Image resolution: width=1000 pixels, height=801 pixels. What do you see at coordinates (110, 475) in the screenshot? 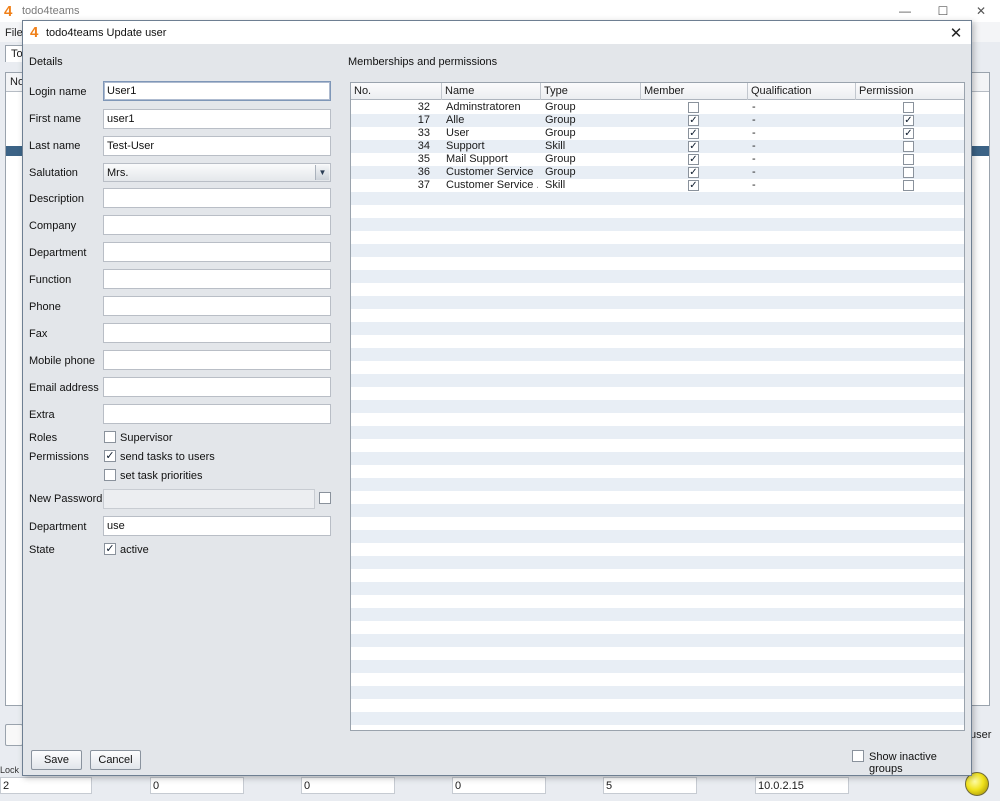
I see `set-priorities-checkbox` at bounding box center [110, 475].